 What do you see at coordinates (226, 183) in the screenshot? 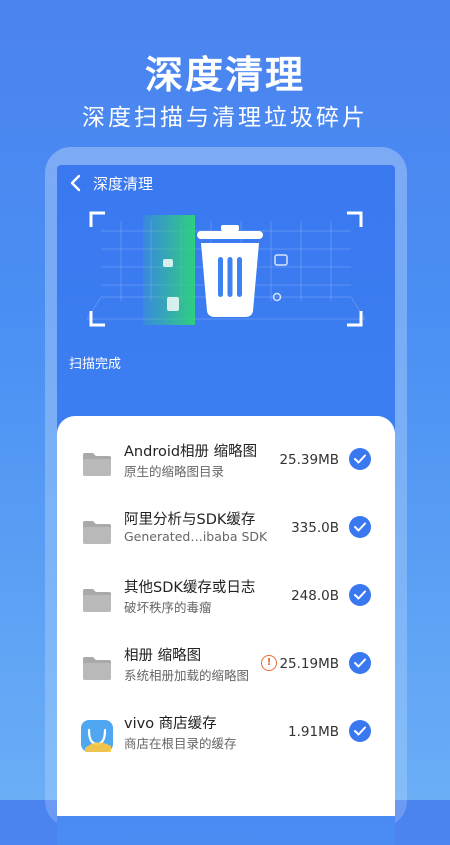
I see `top-bar: 深度清理` at bounding box center [226, 183].